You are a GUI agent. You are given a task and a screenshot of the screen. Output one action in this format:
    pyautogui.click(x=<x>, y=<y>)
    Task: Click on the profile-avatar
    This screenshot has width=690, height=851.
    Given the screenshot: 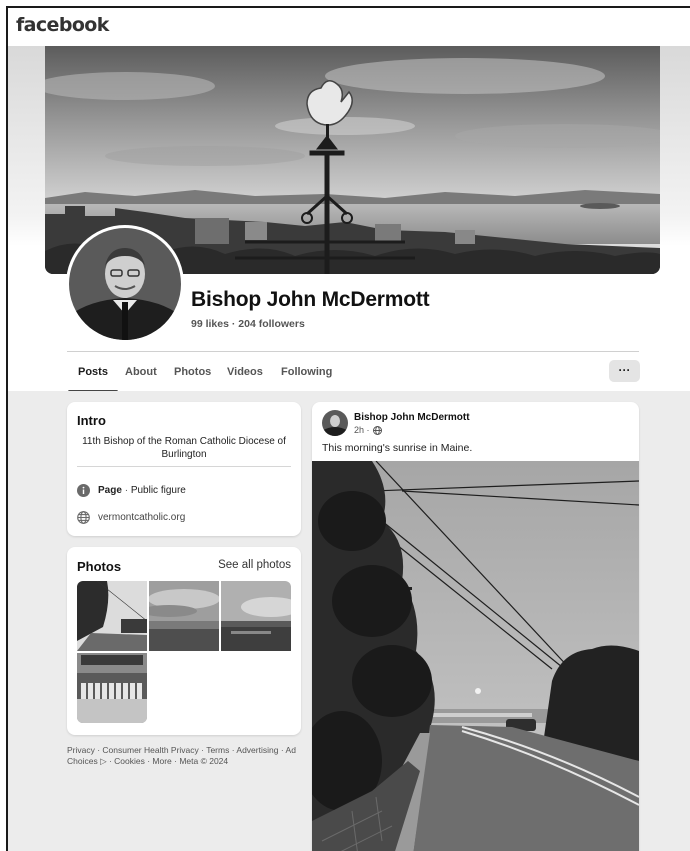 What is the action you would take?
    pyautogui.click(x=125, y=284)
    